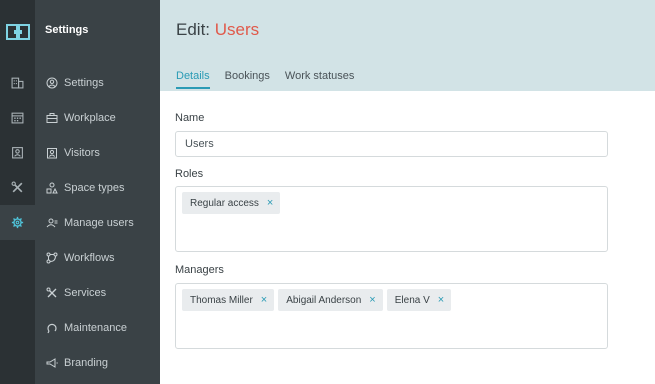  What do you see at coordinates (86, 362) in the screenshot?
I see `sidebar-item-label: Branding` at bounding box center [86, 362].